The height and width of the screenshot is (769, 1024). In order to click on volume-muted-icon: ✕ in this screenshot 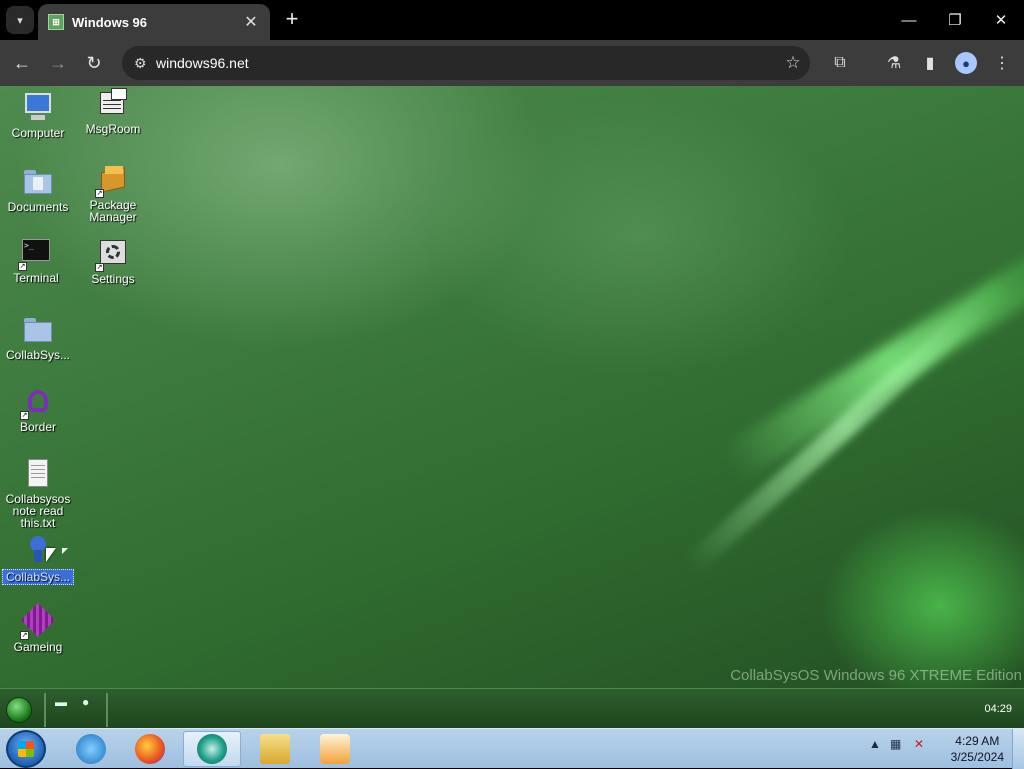, I will do `click(919, 744)`.